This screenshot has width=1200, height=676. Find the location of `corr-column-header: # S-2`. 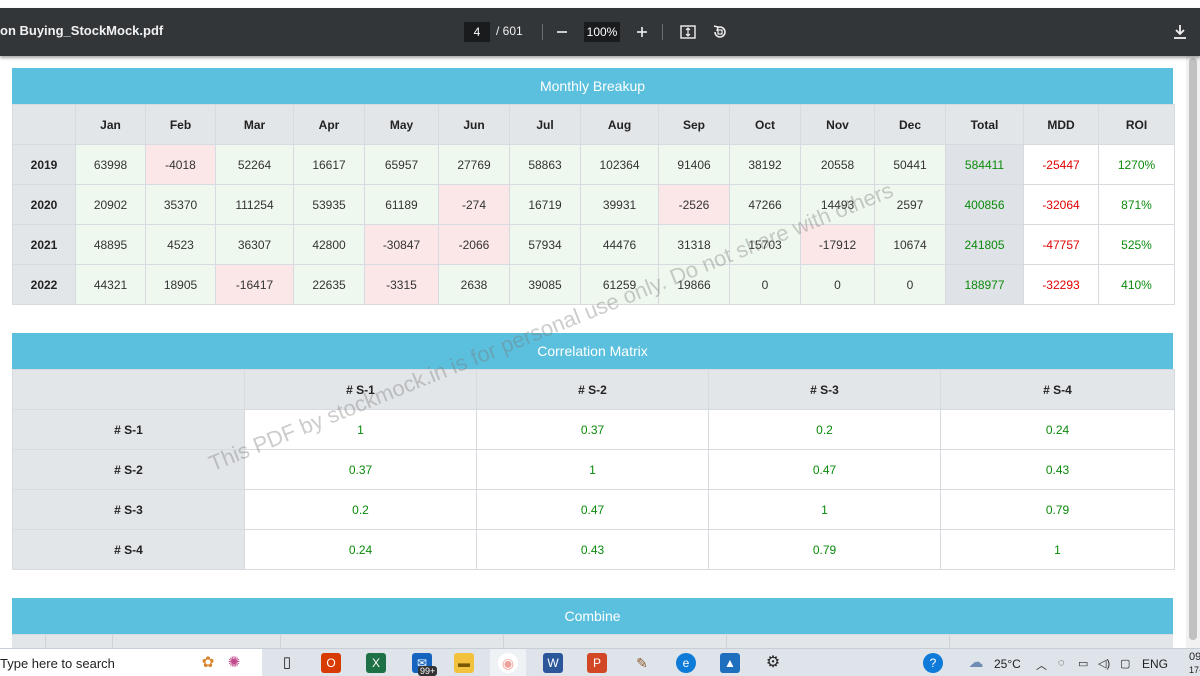

corr-column-header: # S-2 is located at coordinates (592, 389).